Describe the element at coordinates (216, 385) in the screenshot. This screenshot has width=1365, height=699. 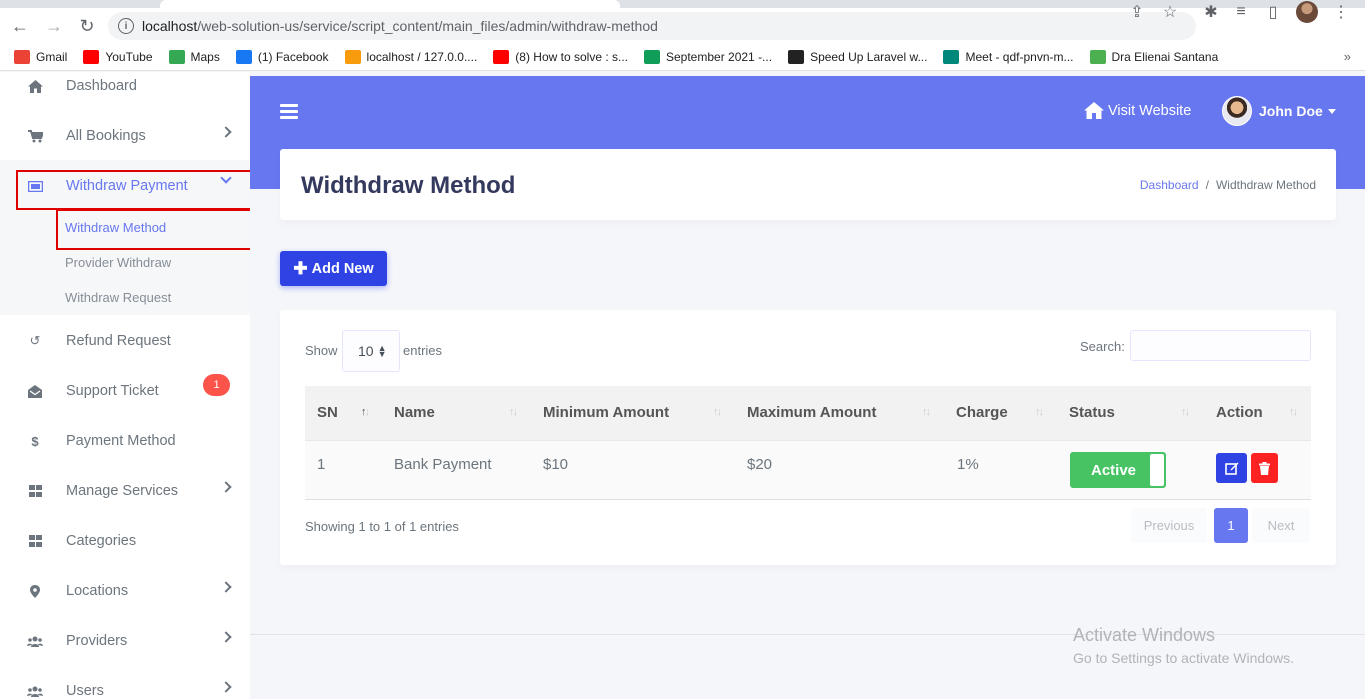
I see `support-ticket-badge: 1` at that location.